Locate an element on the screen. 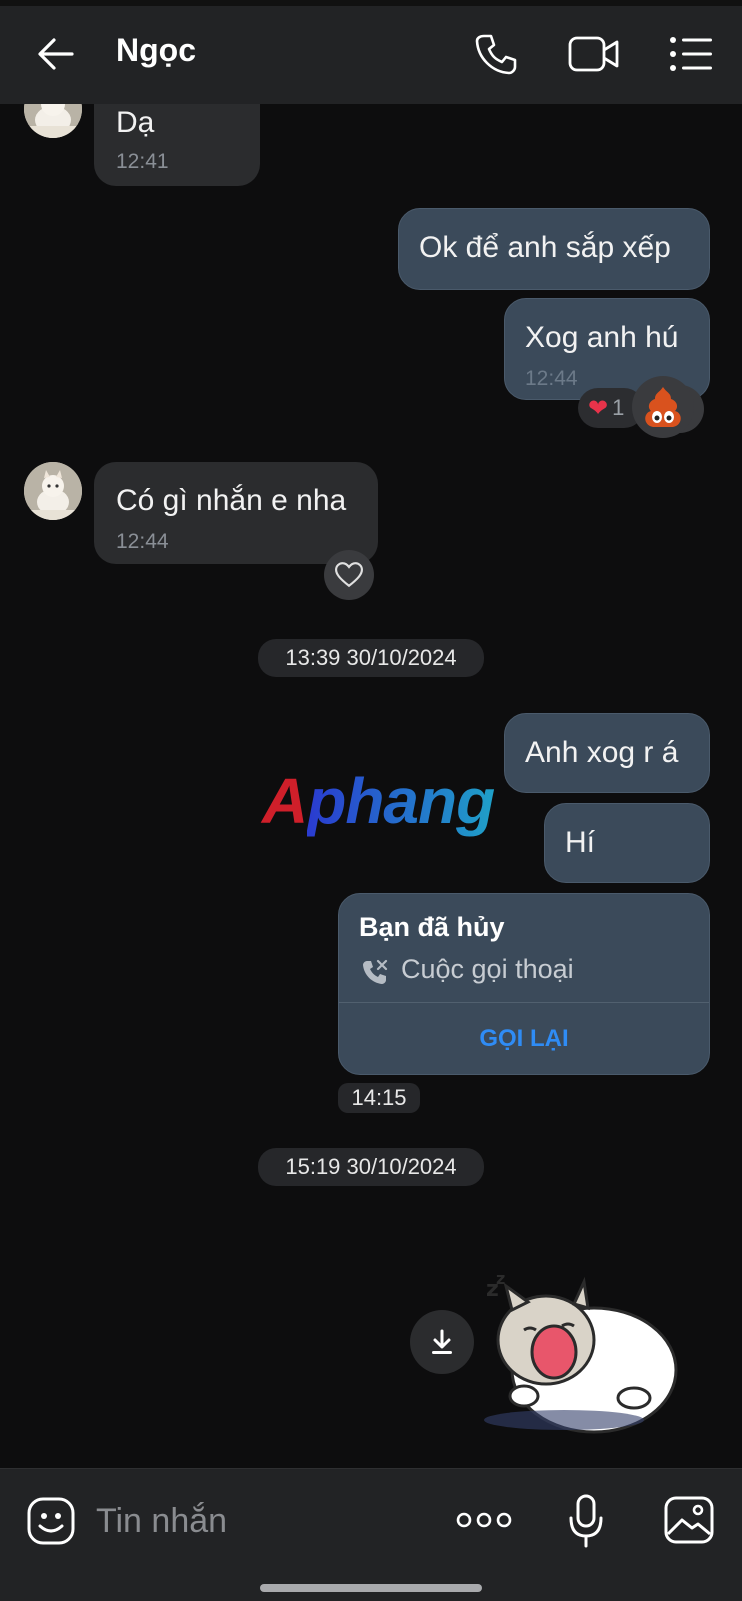 This screenshot has height=1601, width=742. watermark-part-2: phang is located at coordinates (401, 801).